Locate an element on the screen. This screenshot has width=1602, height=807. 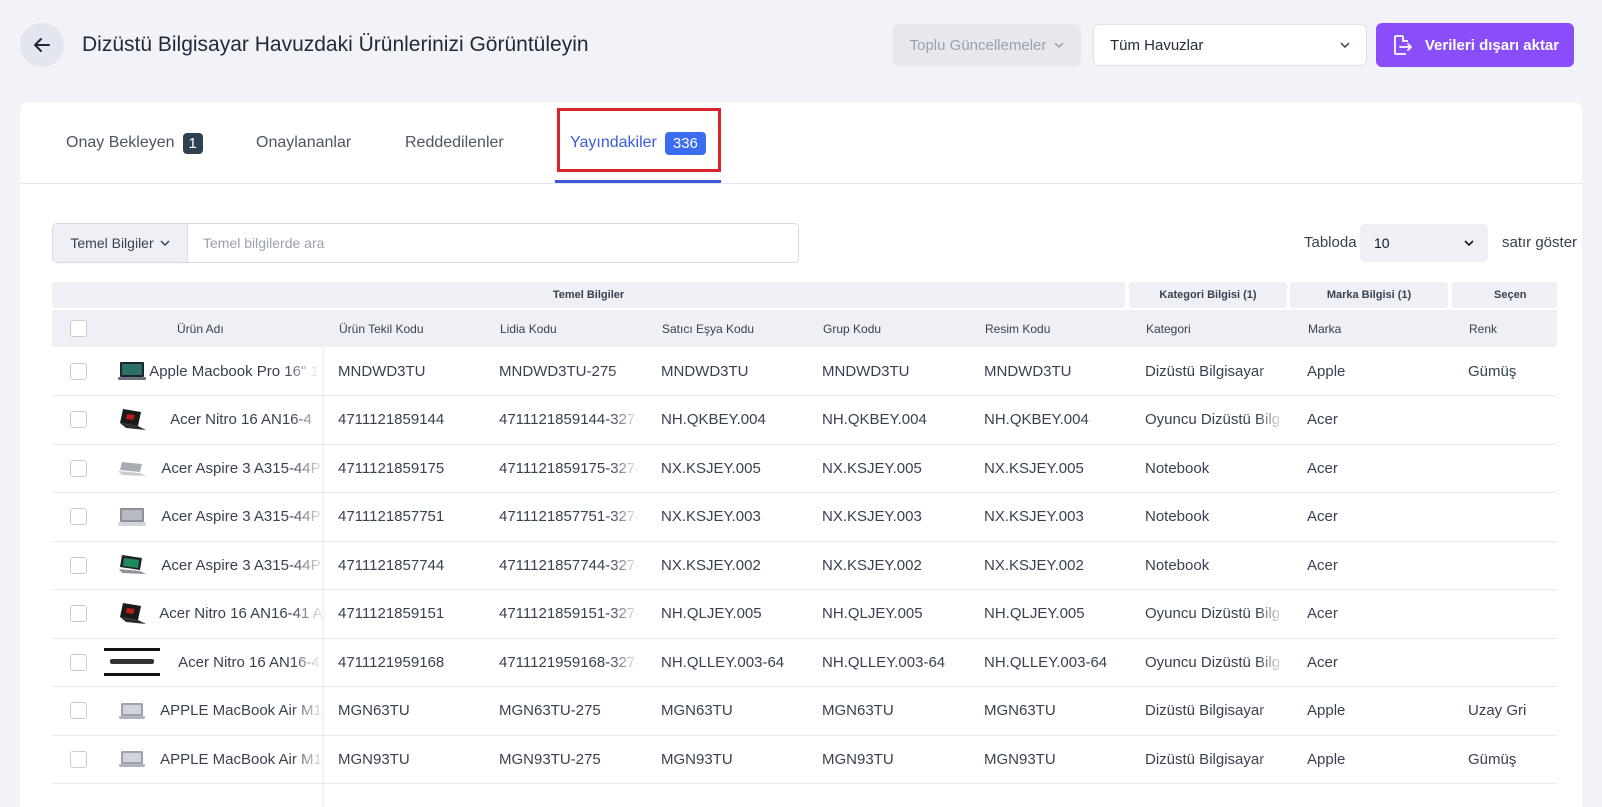
cell-seller: MNDWD3TU is located at coordinates (705, 371).